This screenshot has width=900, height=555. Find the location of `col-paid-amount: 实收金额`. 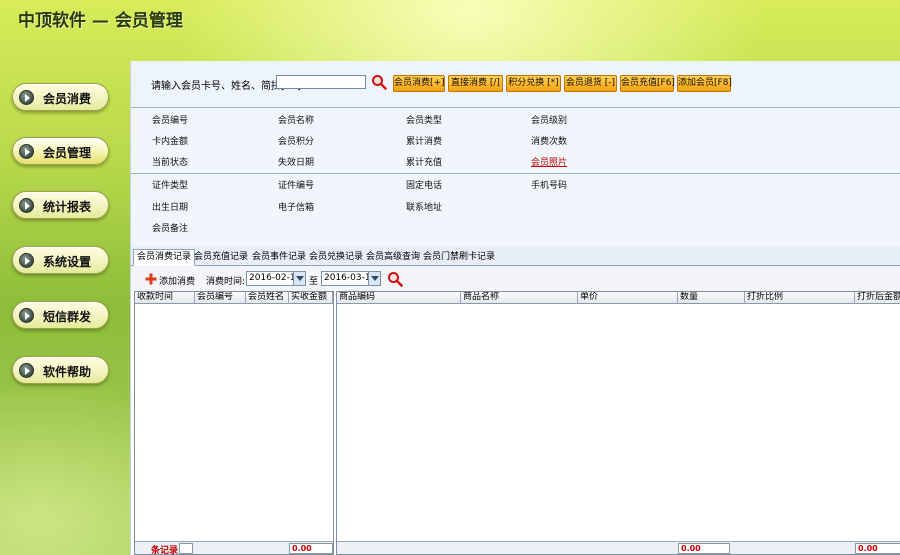

col-paid-amount: 实收金额 is located at coordinates (311, 298).